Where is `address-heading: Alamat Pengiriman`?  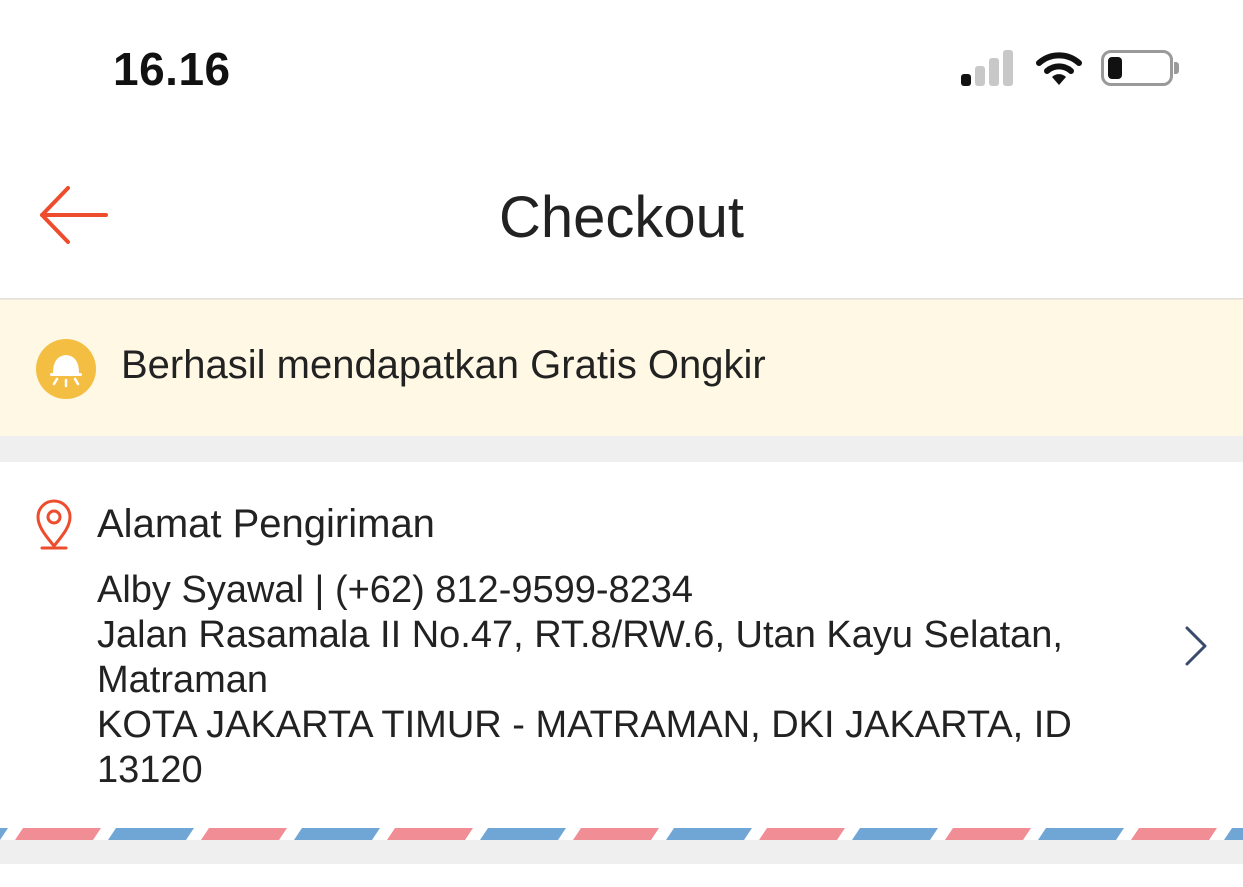 address-heading: Alamat Pengiriman is located at coordinates (266, 524).